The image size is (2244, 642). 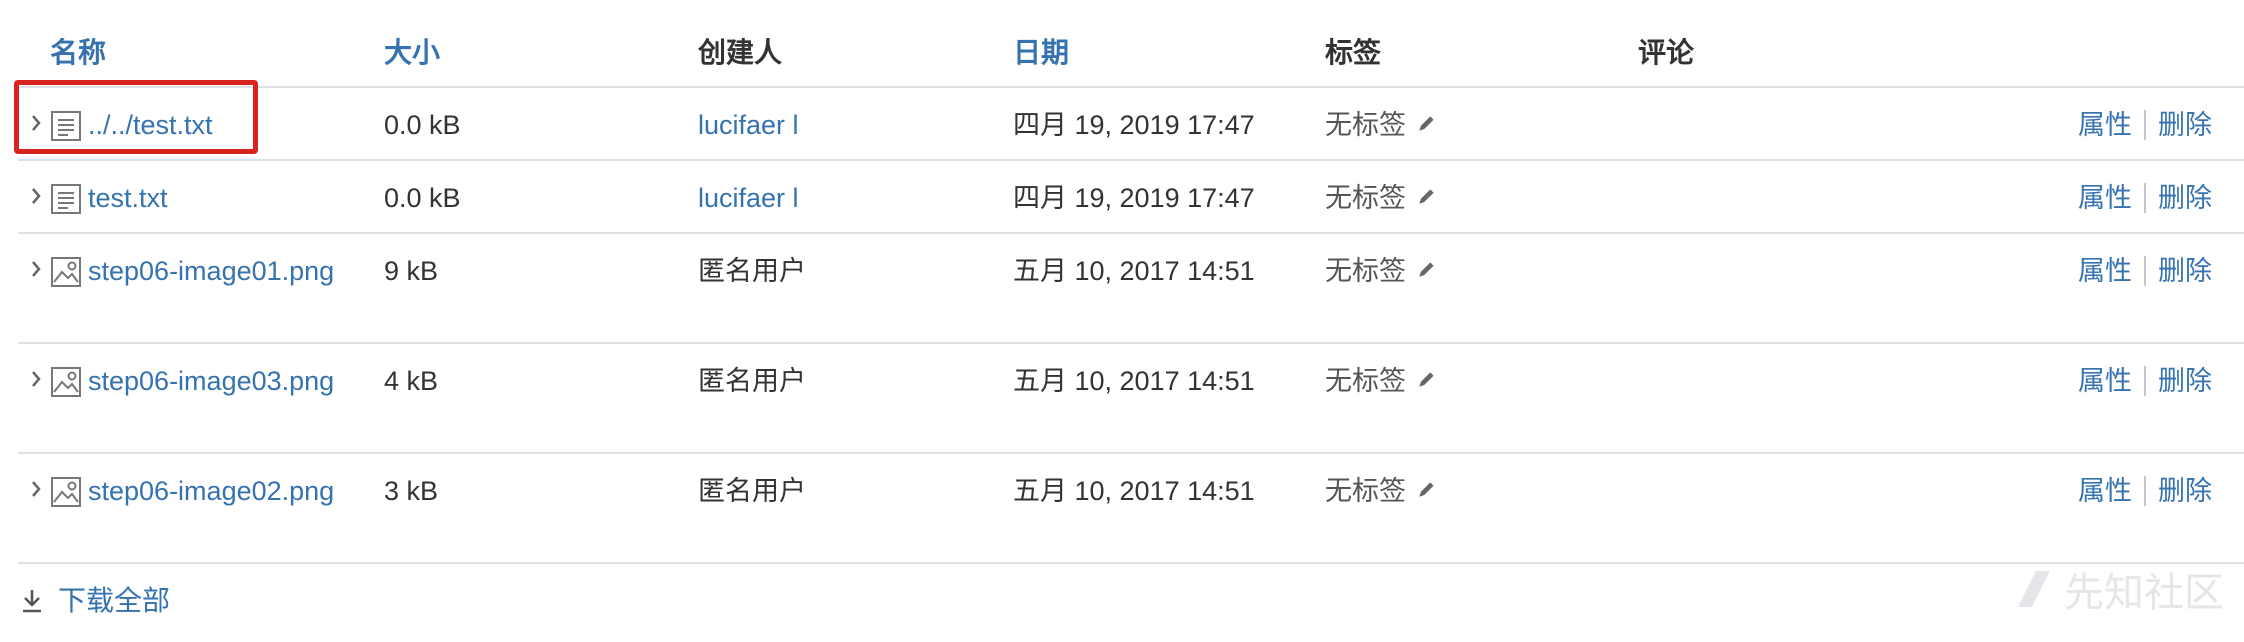 What do you see at coordinates (114, 600) in the screenshot?
I see `download-all-label: 下载全部` at bounding box center [114, 600].